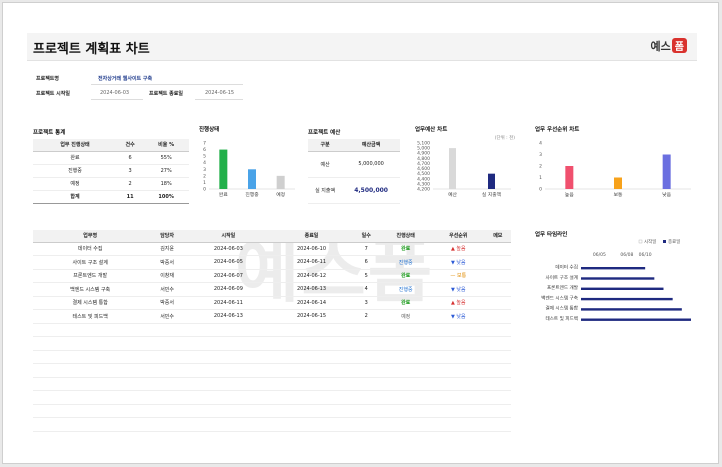 The width and height of the screenshot is (722, 467). Describe the element at coordinates (90, 303) in the screenshot. I see `tasks-cell: 결제 시스템 통합` at that location.